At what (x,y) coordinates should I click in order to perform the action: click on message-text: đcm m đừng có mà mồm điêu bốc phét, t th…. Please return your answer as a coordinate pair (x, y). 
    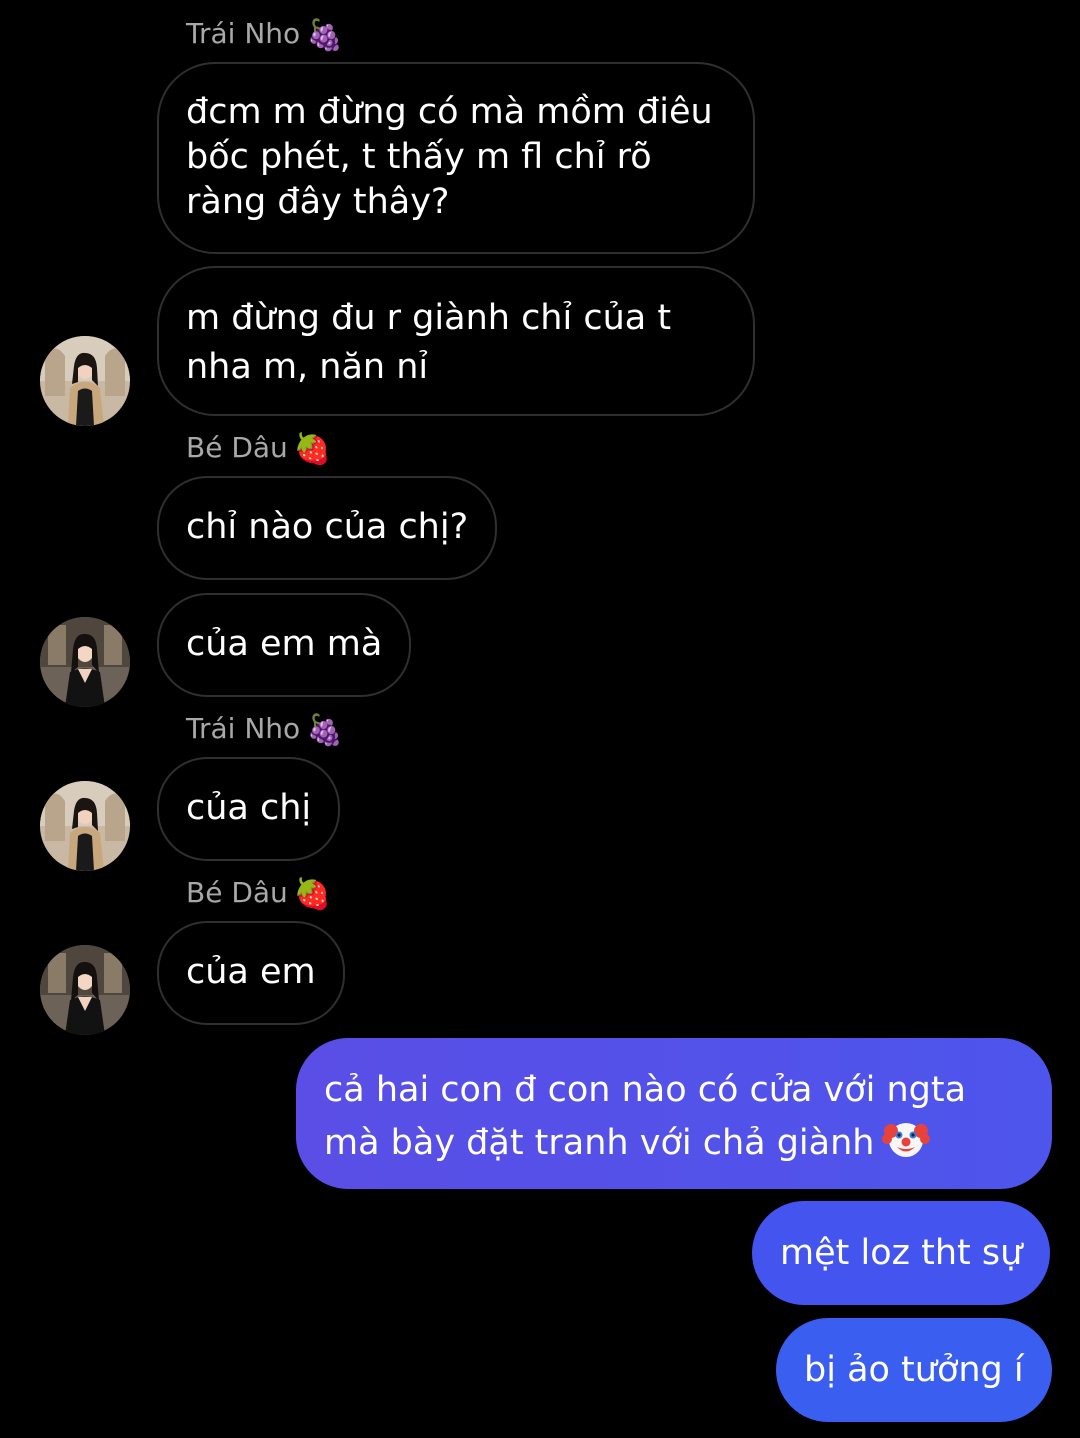
    Looking at the image, I should click on (449, 157).